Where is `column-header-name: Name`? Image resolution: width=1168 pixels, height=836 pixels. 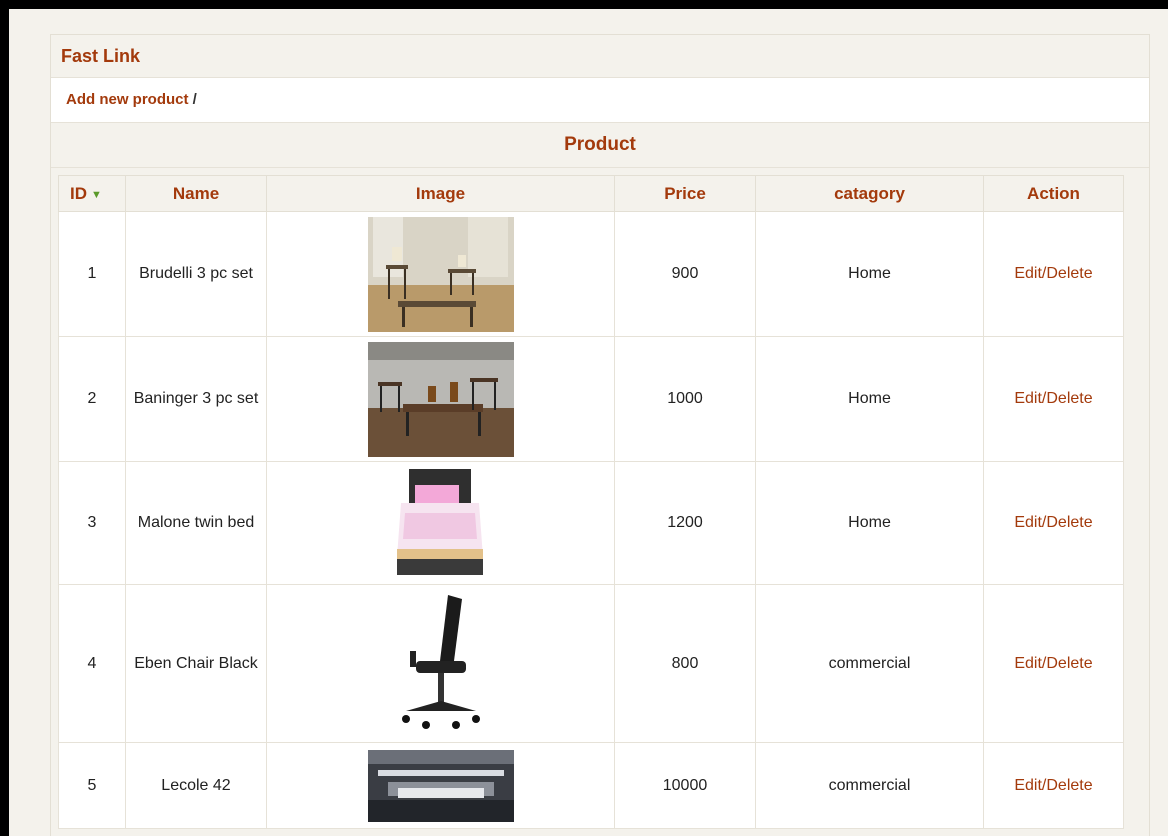 column-header-name: Name is located at coordinates (196, 193).